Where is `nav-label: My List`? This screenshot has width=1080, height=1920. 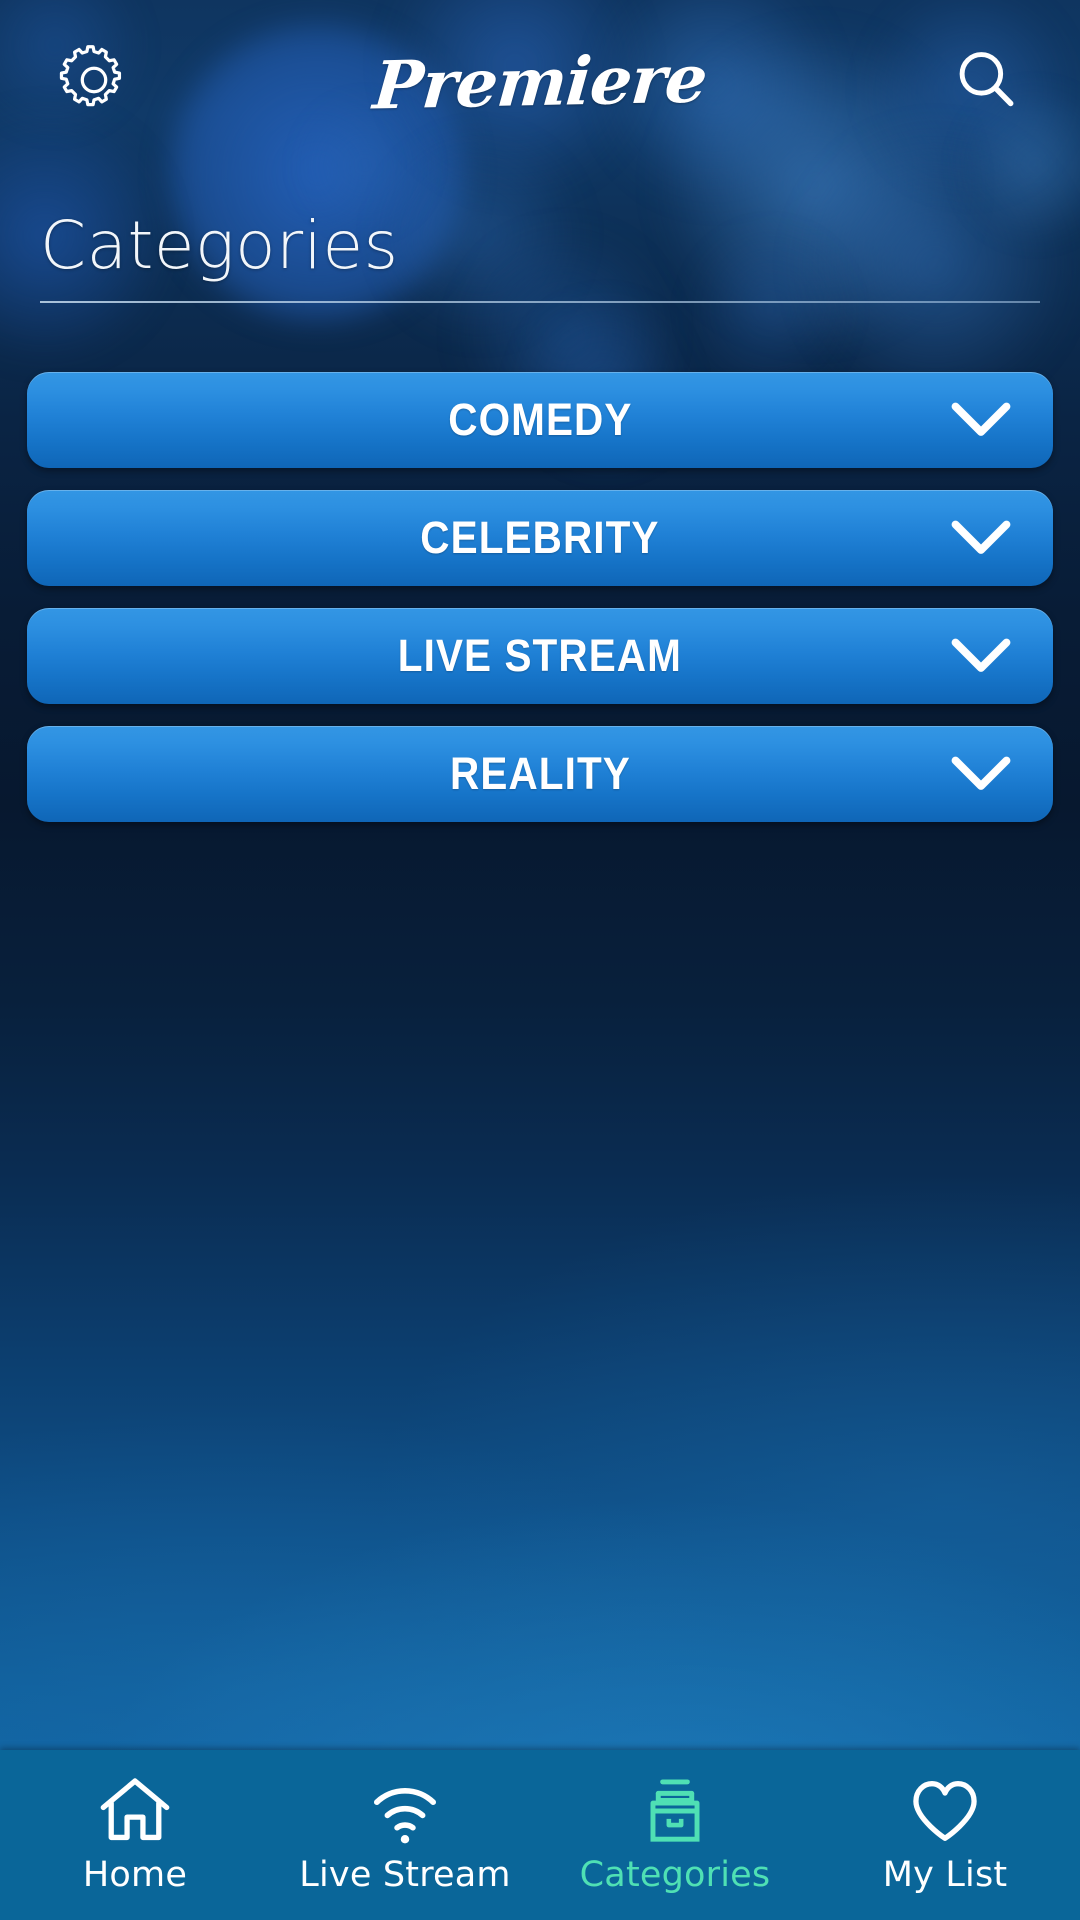
nav-label: My List is located at coordinates (945, 1875).